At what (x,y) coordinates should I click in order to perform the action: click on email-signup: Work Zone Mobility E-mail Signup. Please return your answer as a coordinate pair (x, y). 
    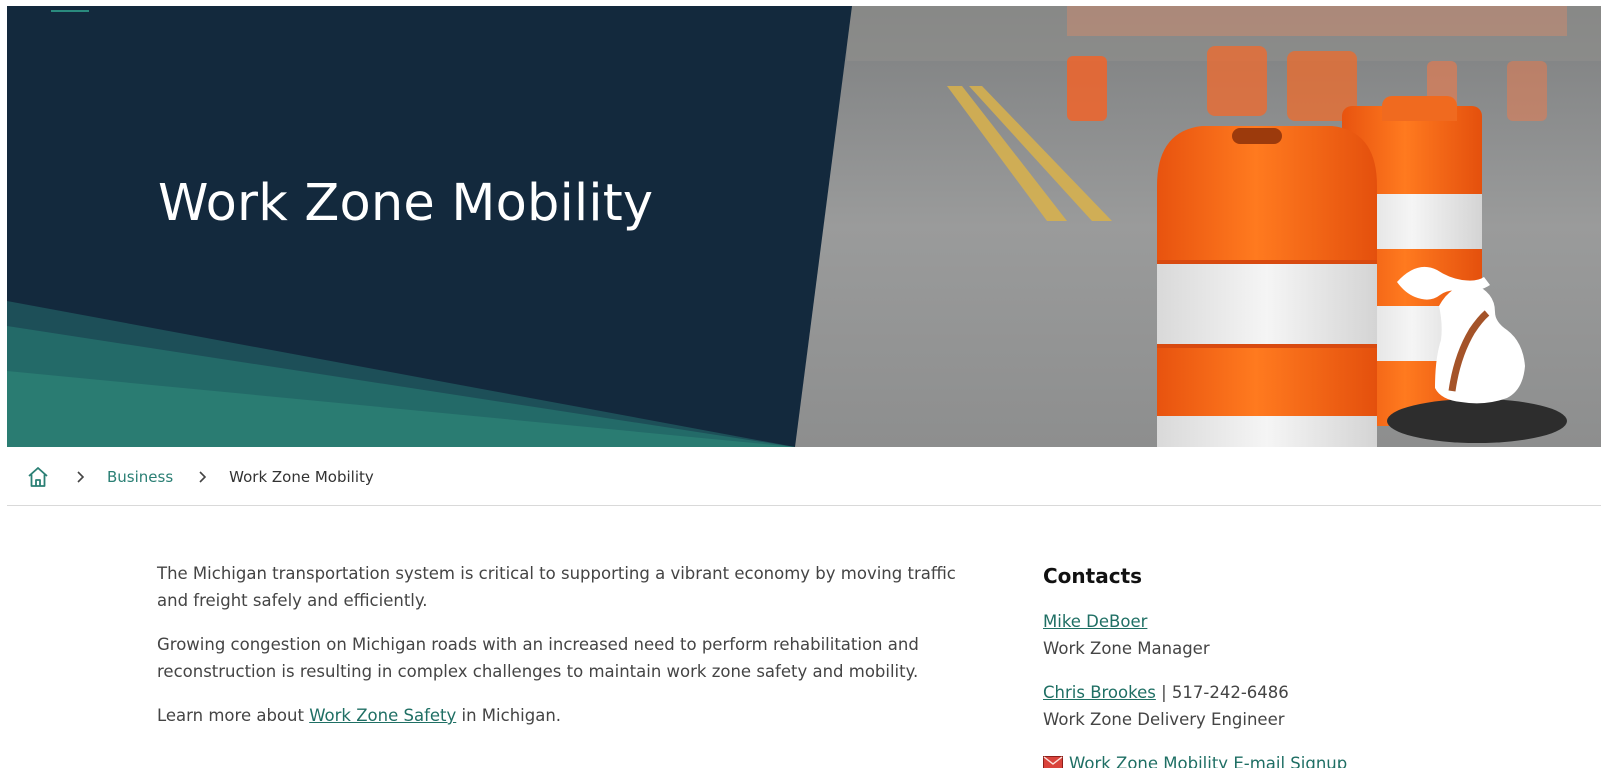
    Looking at the image, I should click on (1303, 759).